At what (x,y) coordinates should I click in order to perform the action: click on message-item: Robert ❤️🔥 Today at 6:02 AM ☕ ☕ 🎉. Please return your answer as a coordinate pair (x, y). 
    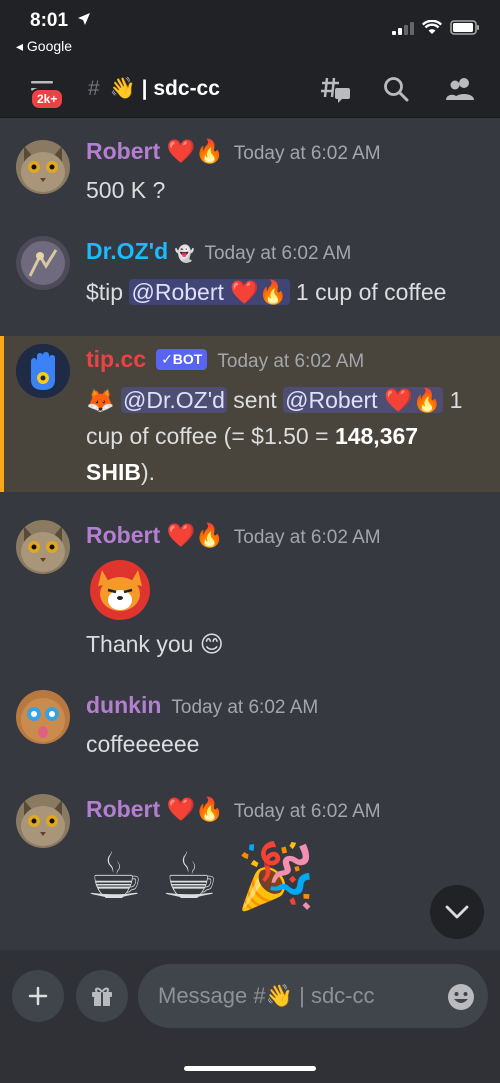
    Looking at the image, I should click on (250, 867).